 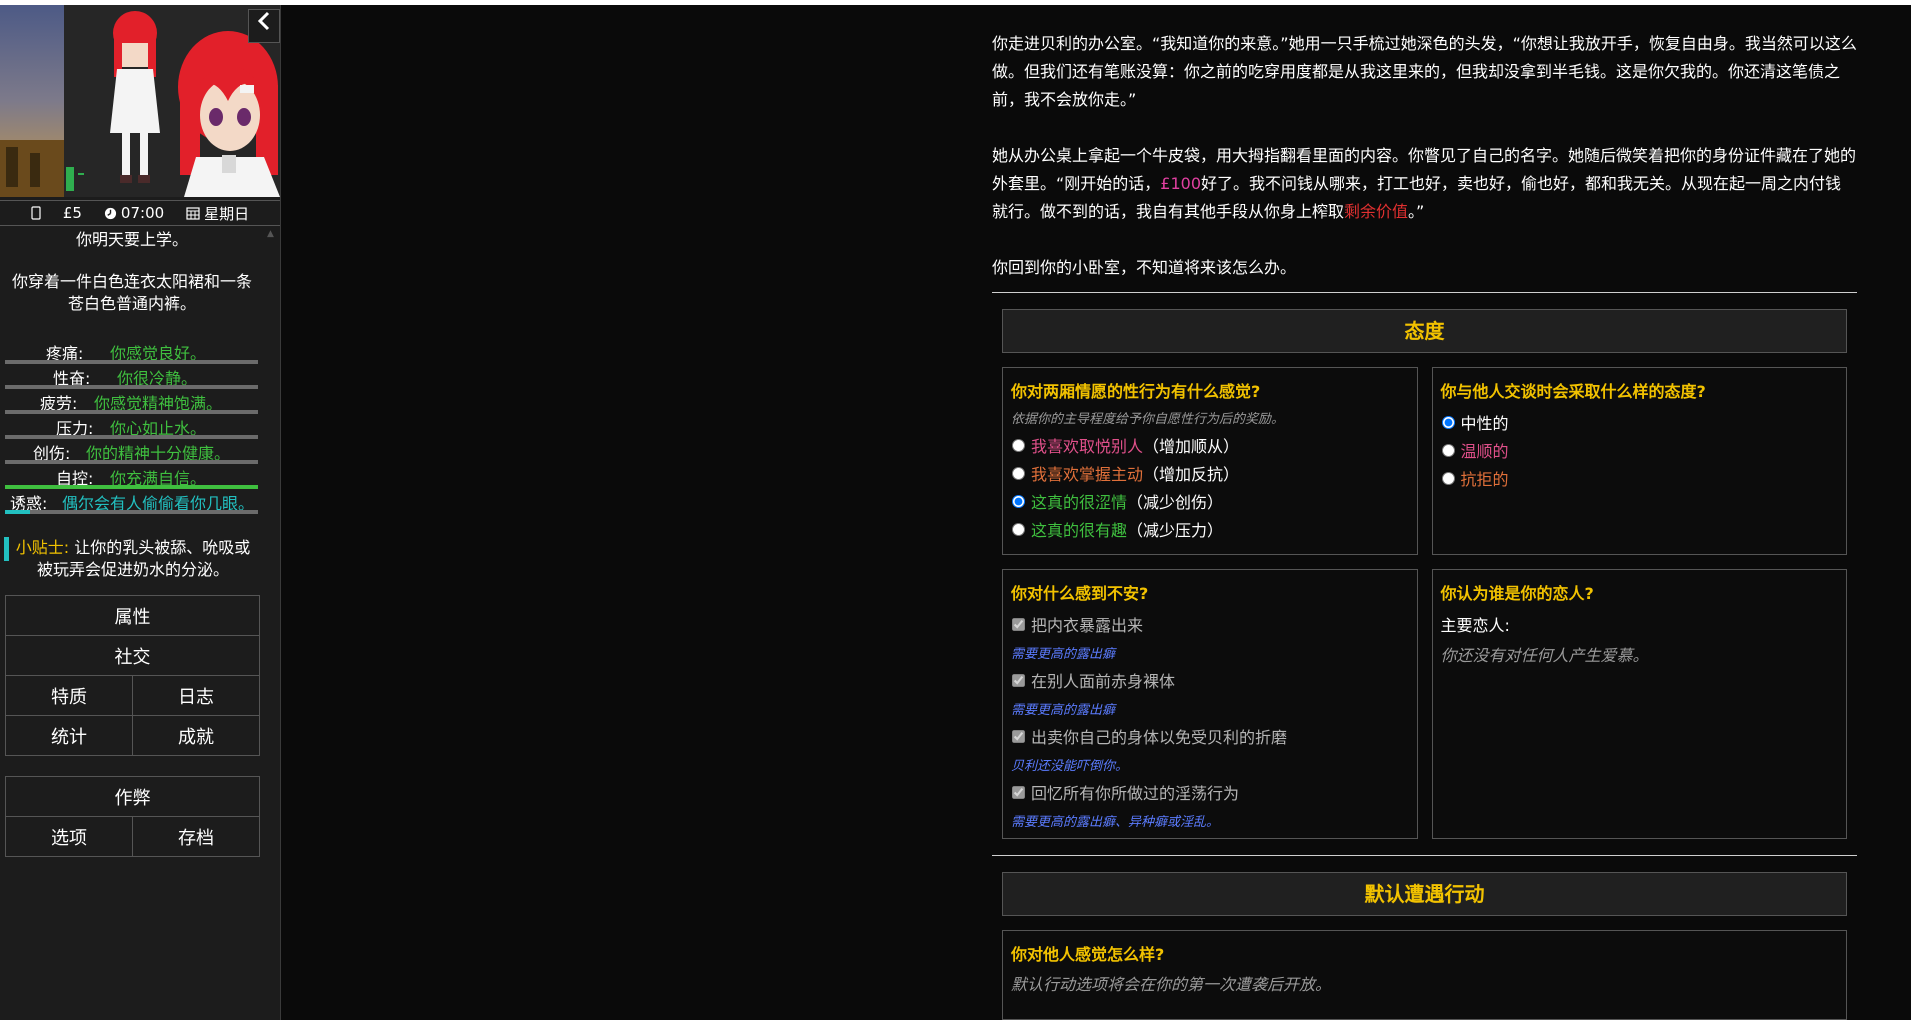 What do you see at coordinates (1191, 446) in the screenshot?
I see `option-effect: （增加顺从）` at bounding box center [1191, 446].